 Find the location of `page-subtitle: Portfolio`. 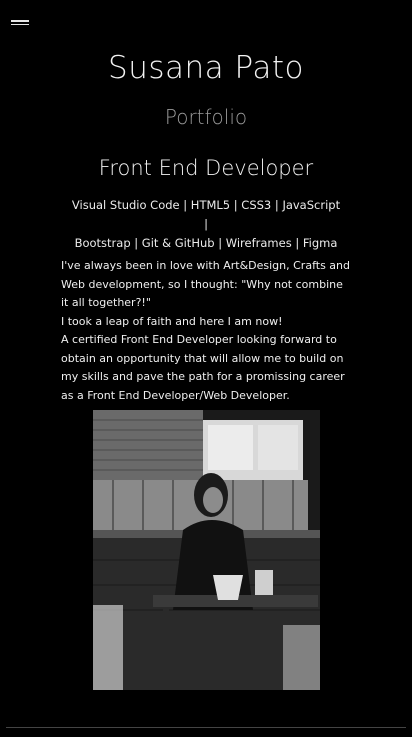

page-subtitle: Portfolio is located at coordinates (206, 117).